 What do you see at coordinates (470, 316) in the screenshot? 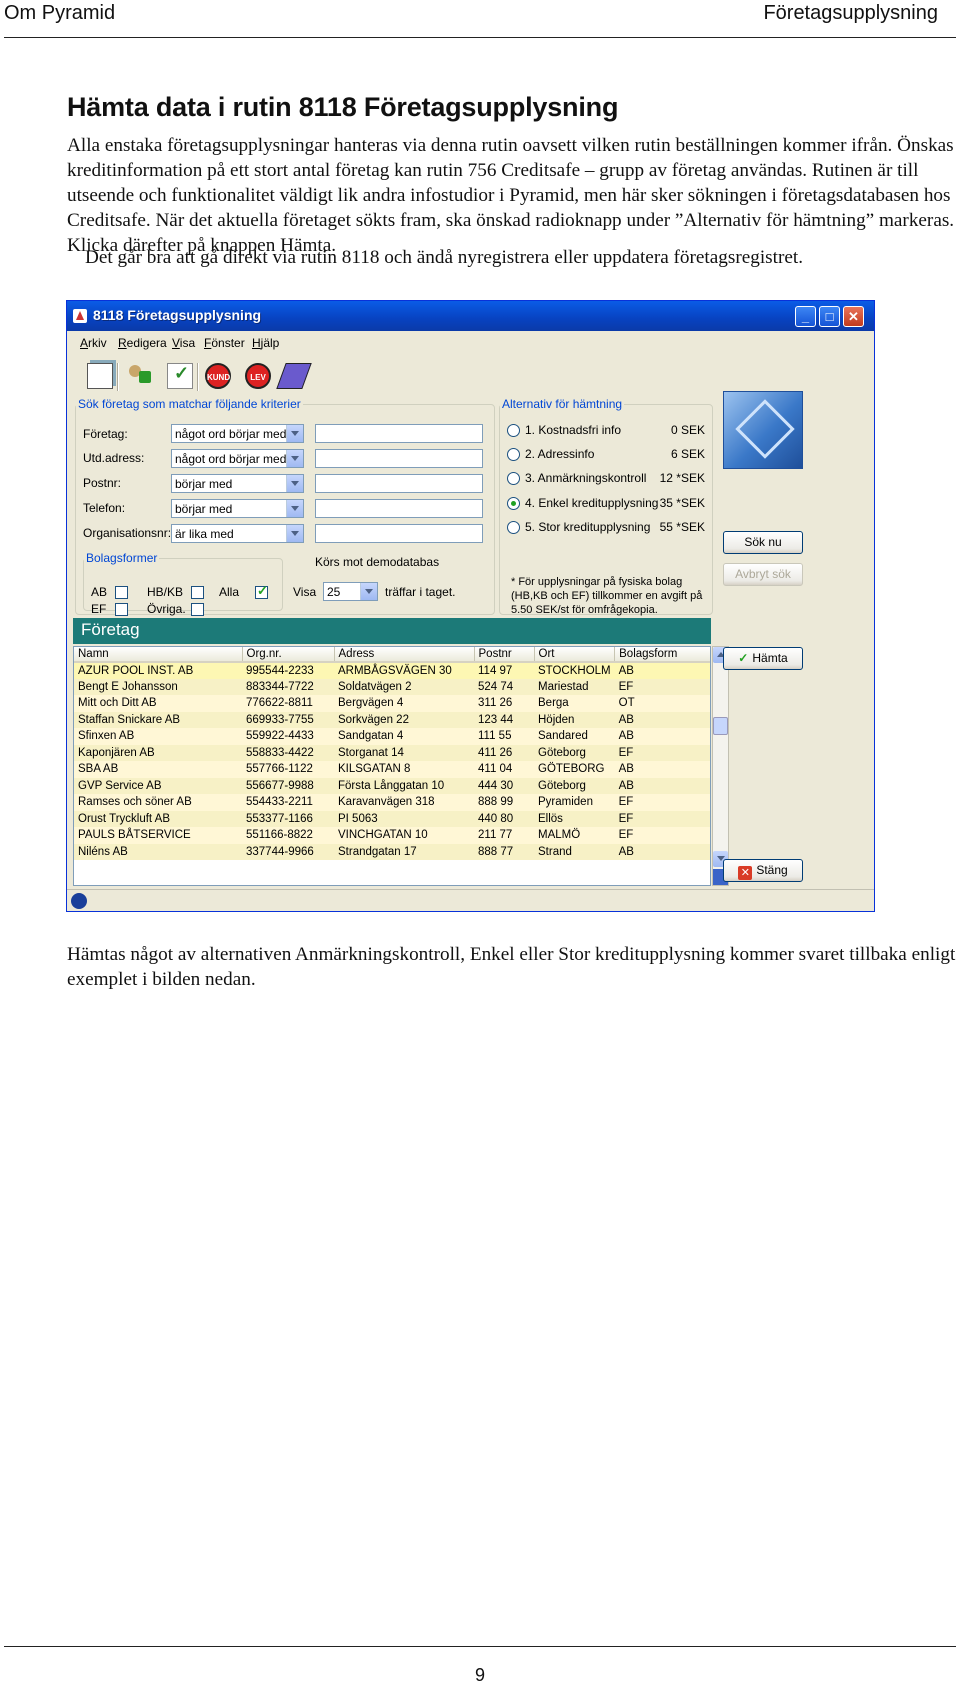
I see `title-bar: 8118 Företagsupplysning _ □ ✕` at bounding box center [470, 316].